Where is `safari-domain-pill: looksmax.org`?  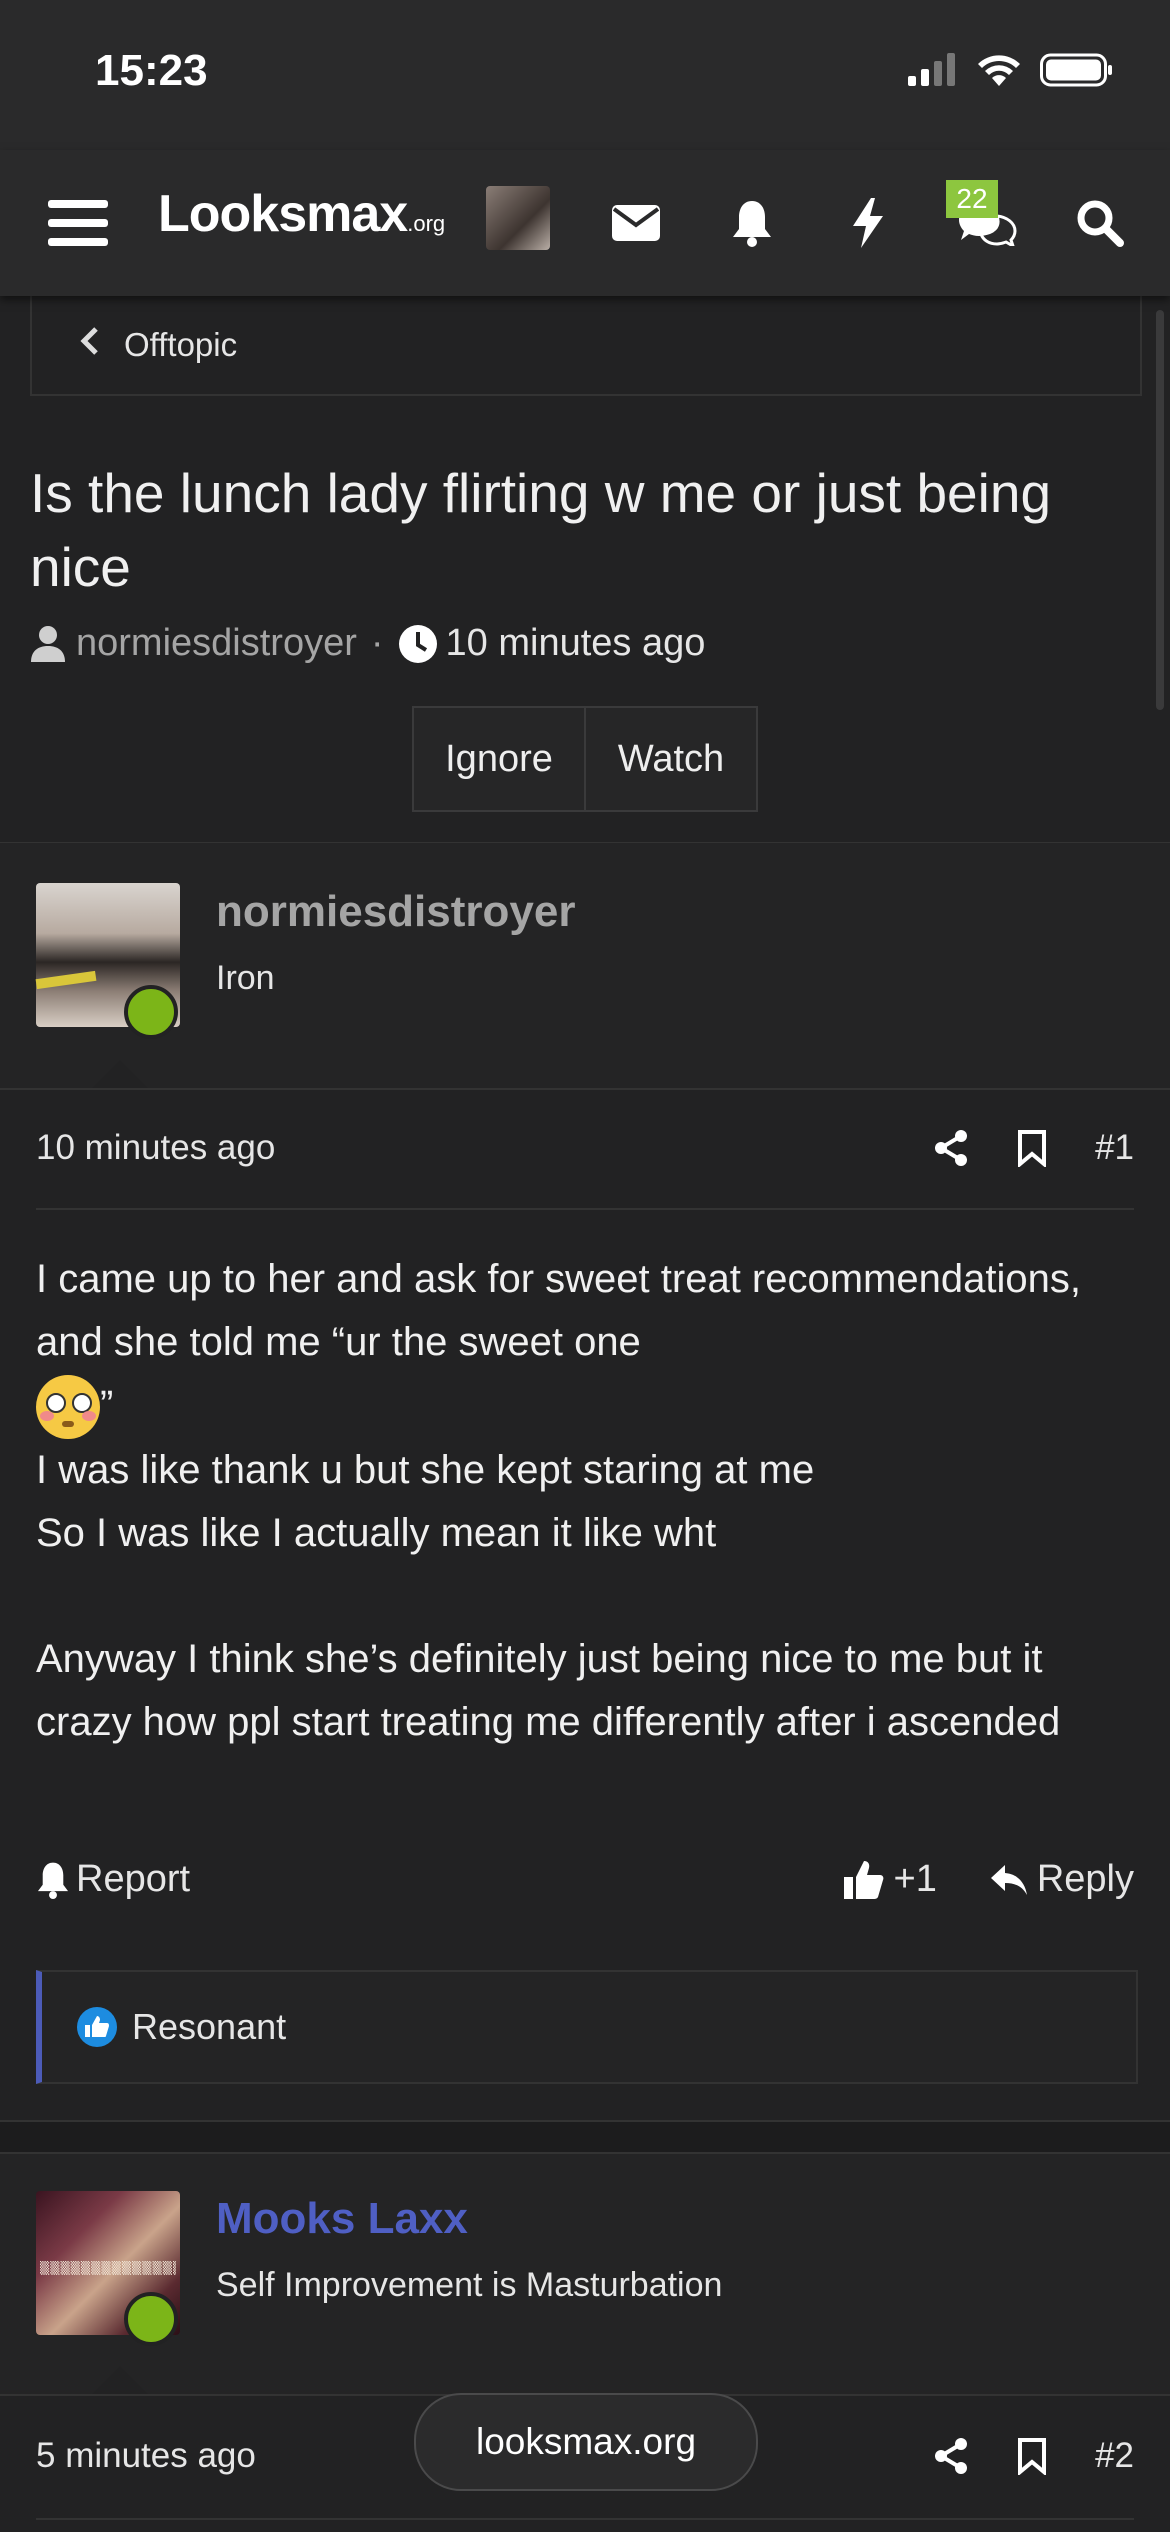
safari-domain-pill: looksmax.org is located at coordinates (586, 2442).